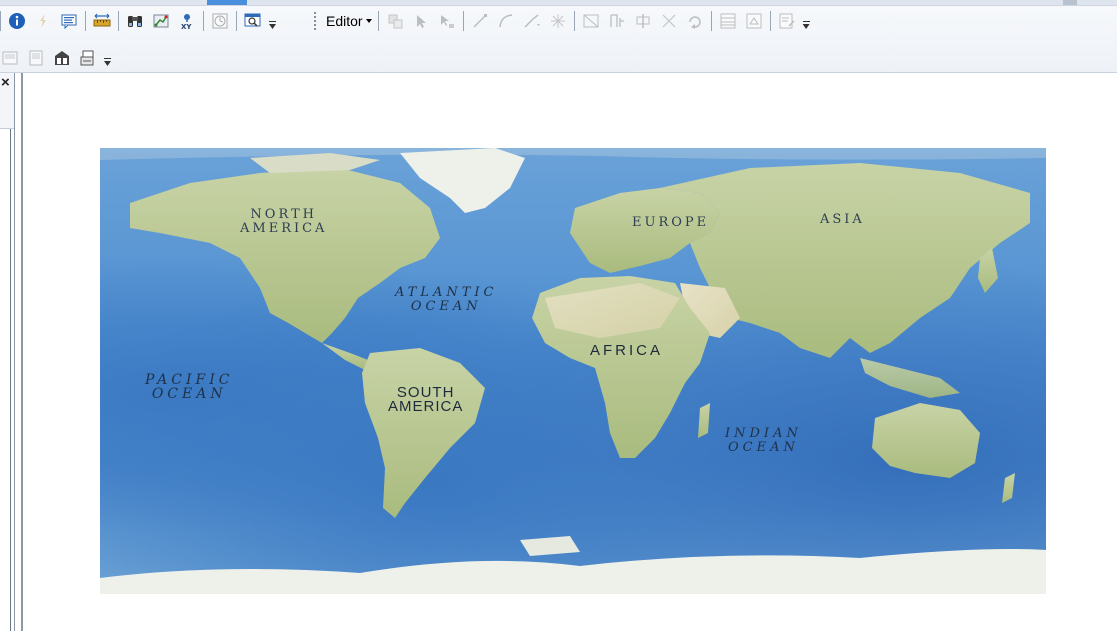  I want to click on top-scroll-thumb, so click(1070, 2).